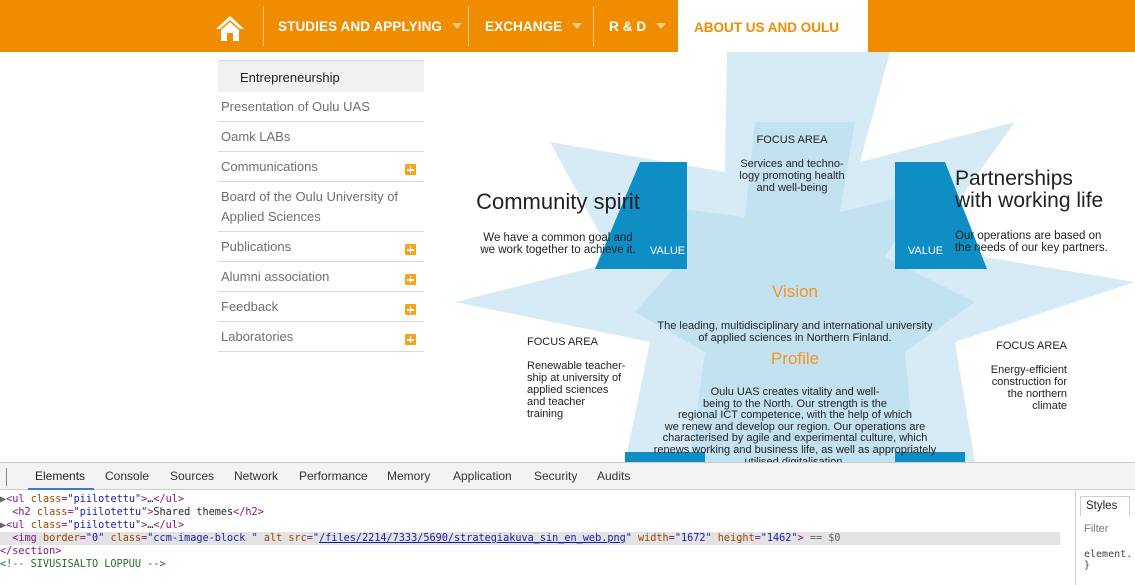 The height and width of the screenshot is (585, 1135). I want to click on attr-value: 1672, so click(693, 538).